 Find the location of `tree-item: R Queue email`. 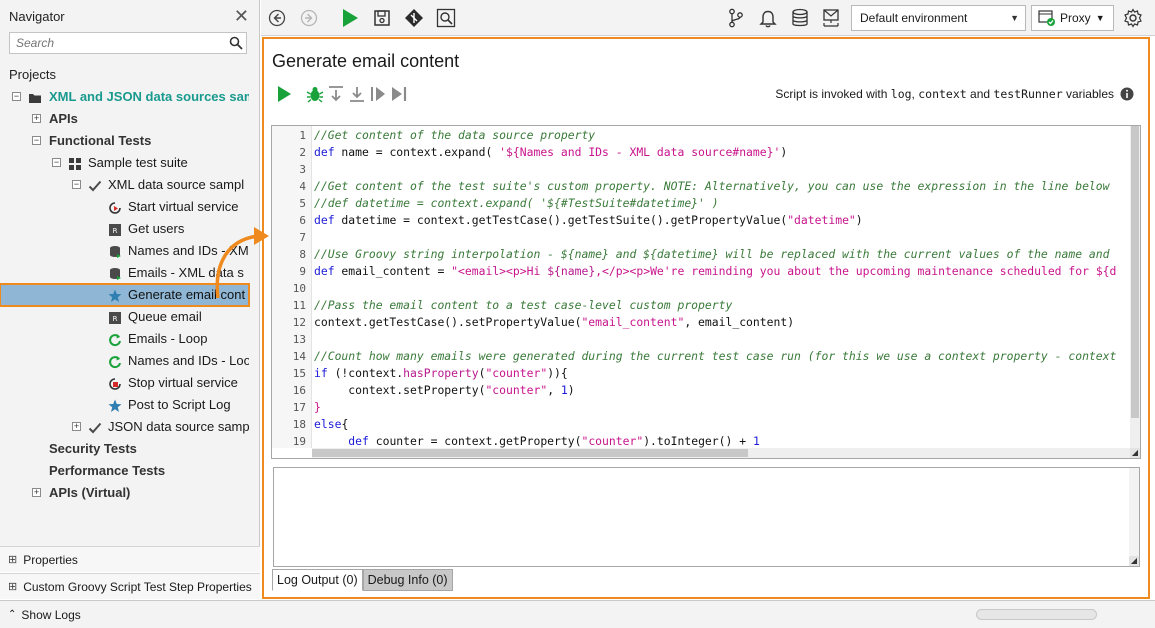

tree-item: R Queue email is located at coordinates (124, 317).